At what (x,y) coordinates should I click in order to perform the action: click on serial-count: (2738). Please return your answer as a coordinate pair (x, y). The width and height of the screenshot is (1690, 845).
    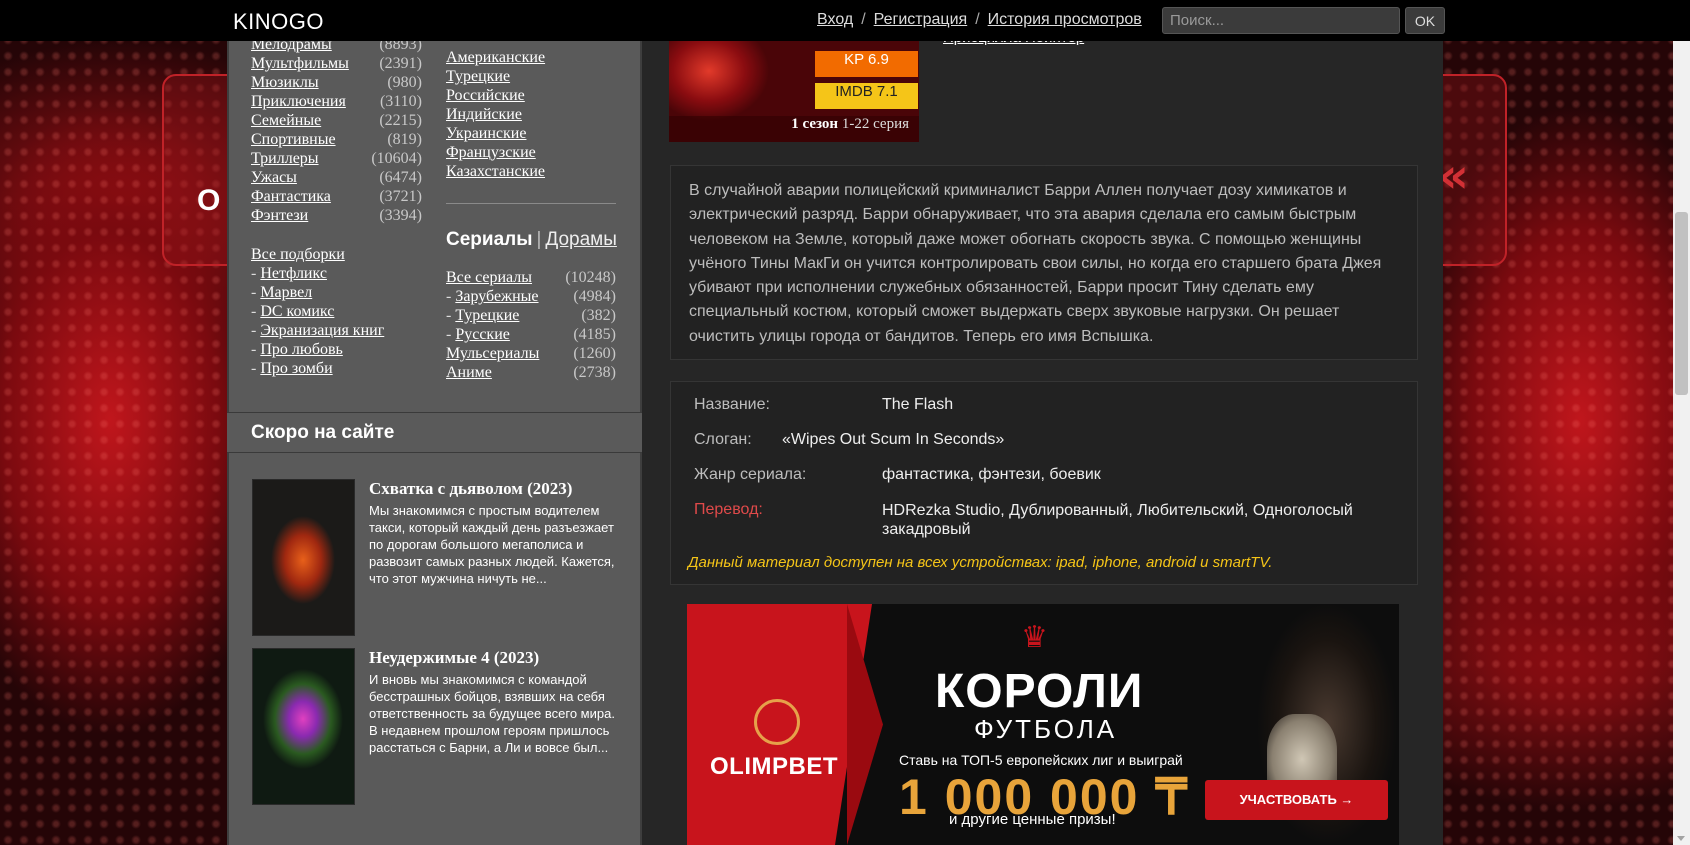
    Looking at the image, I should click on (594, 372).